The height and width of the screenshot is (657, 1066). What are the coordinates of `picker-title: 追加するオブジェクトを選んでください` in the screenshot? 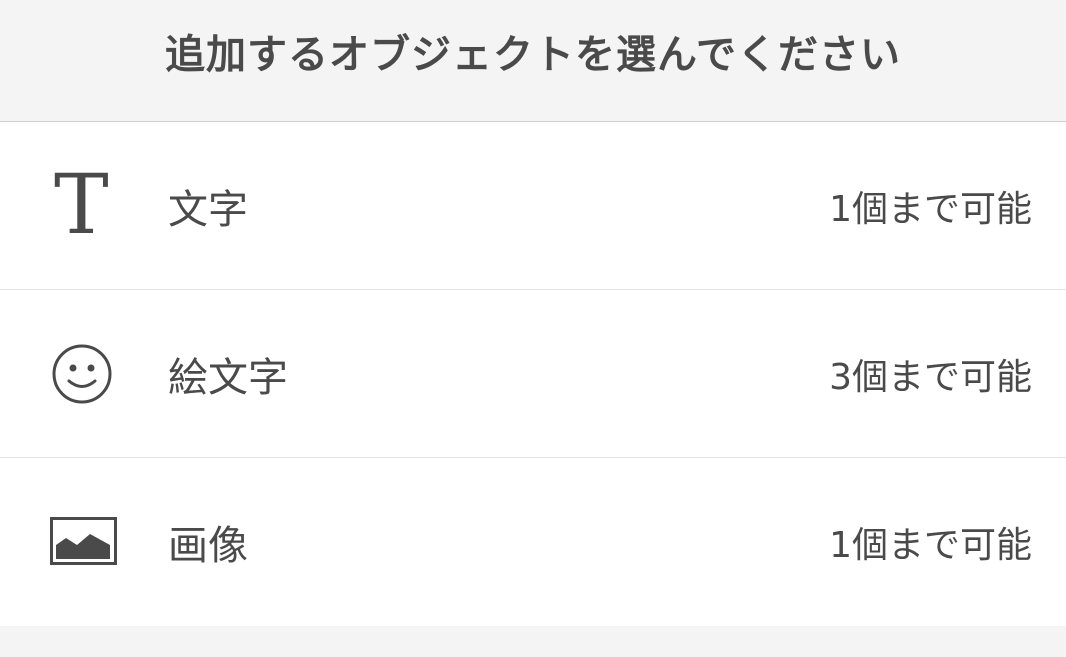 It's located at (533, 54).